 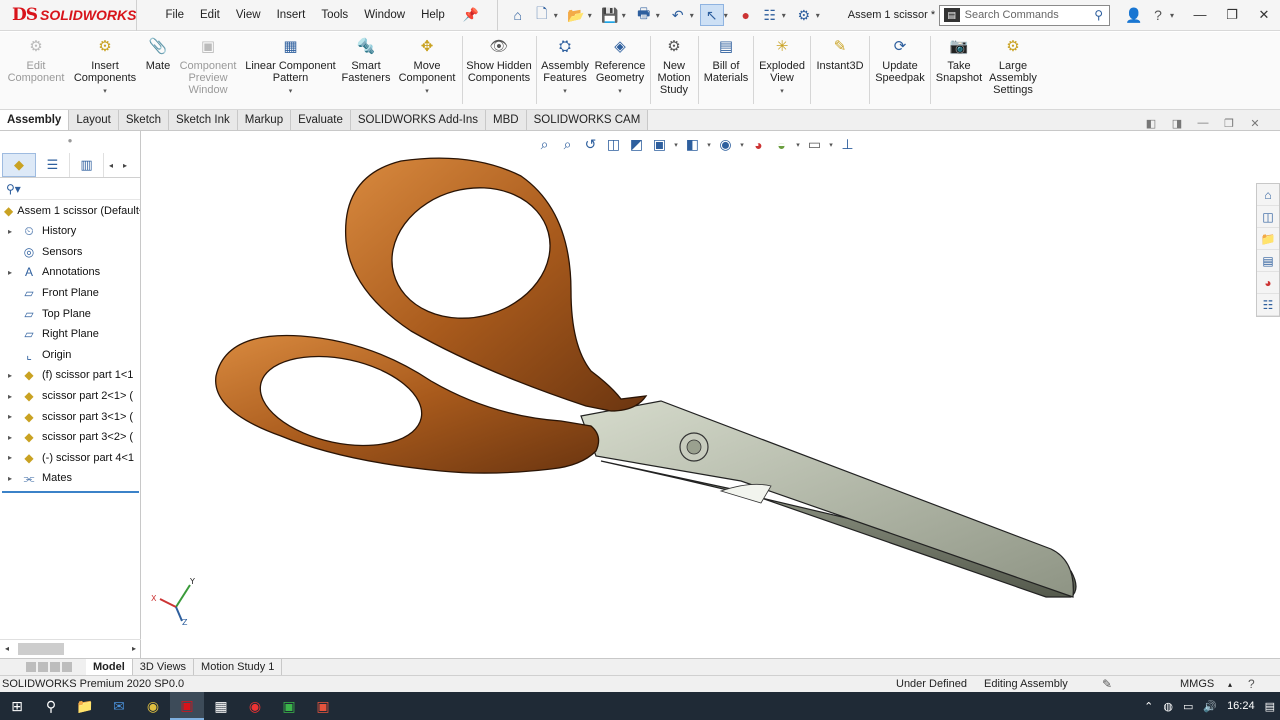 What do you see at coordinates (203, 120) in the screenshot?
I see `tab-sketch-ink: Sketch Ink` at bounding box center [203, 120].